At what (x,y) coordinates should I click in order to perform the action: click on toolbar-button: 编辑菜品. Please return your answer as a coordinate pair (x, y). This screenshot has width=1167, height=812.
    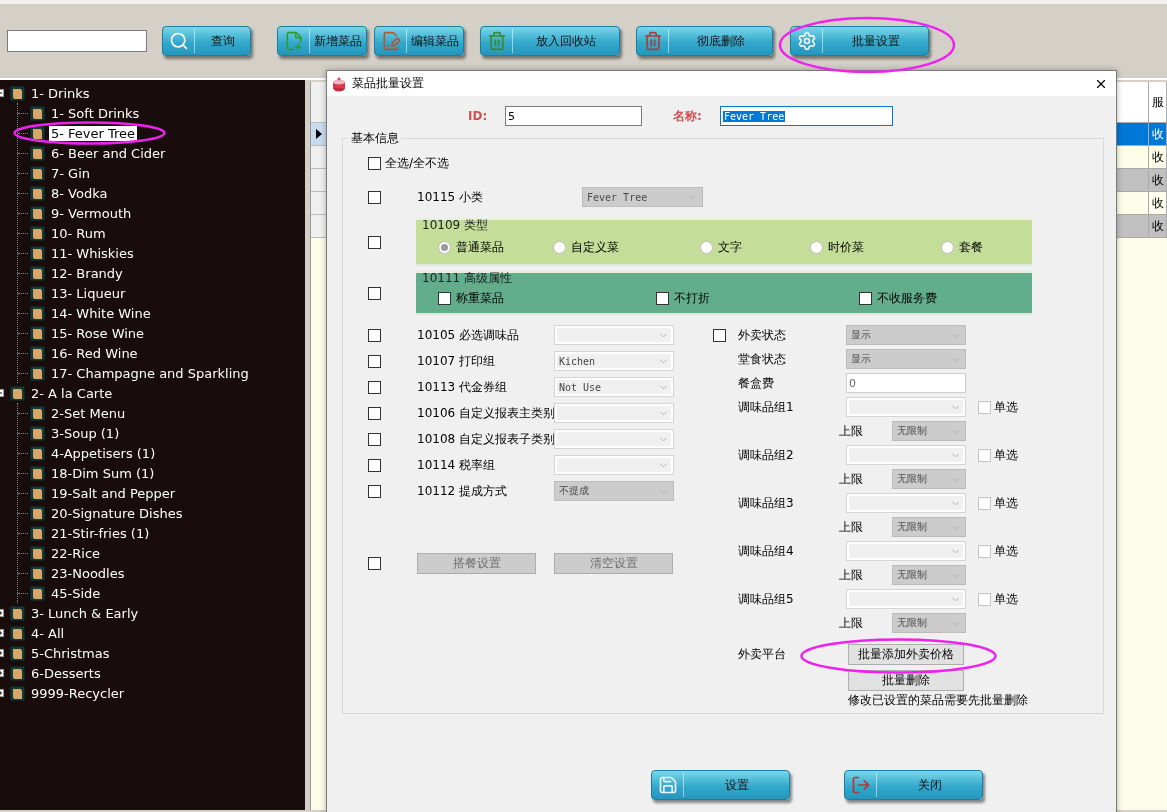
    Looking at the image, I should click on (419, 41).